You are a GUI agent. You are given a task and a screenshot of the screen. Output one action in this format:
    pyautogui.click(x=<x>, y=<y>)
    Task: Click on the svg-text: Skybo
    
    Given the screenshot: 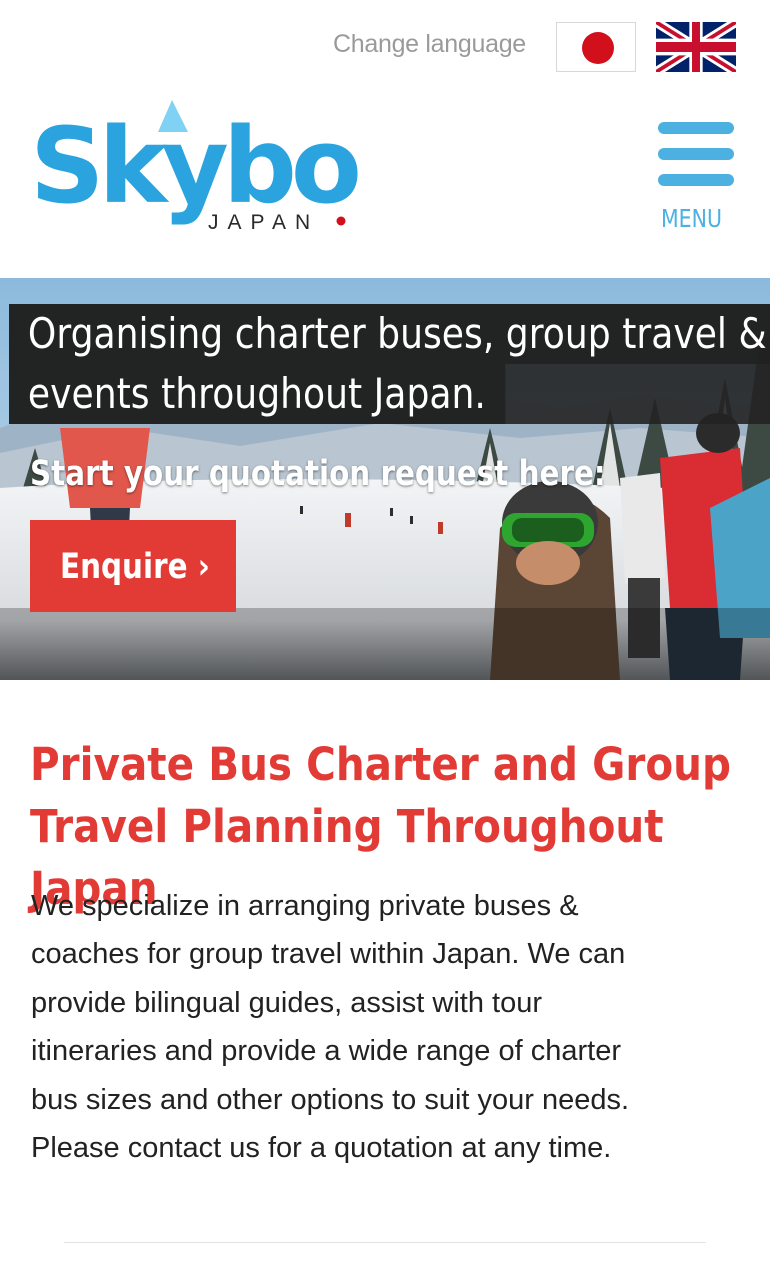 What is the action you would take?
    pyautogui.click(x=194, y=166)
    